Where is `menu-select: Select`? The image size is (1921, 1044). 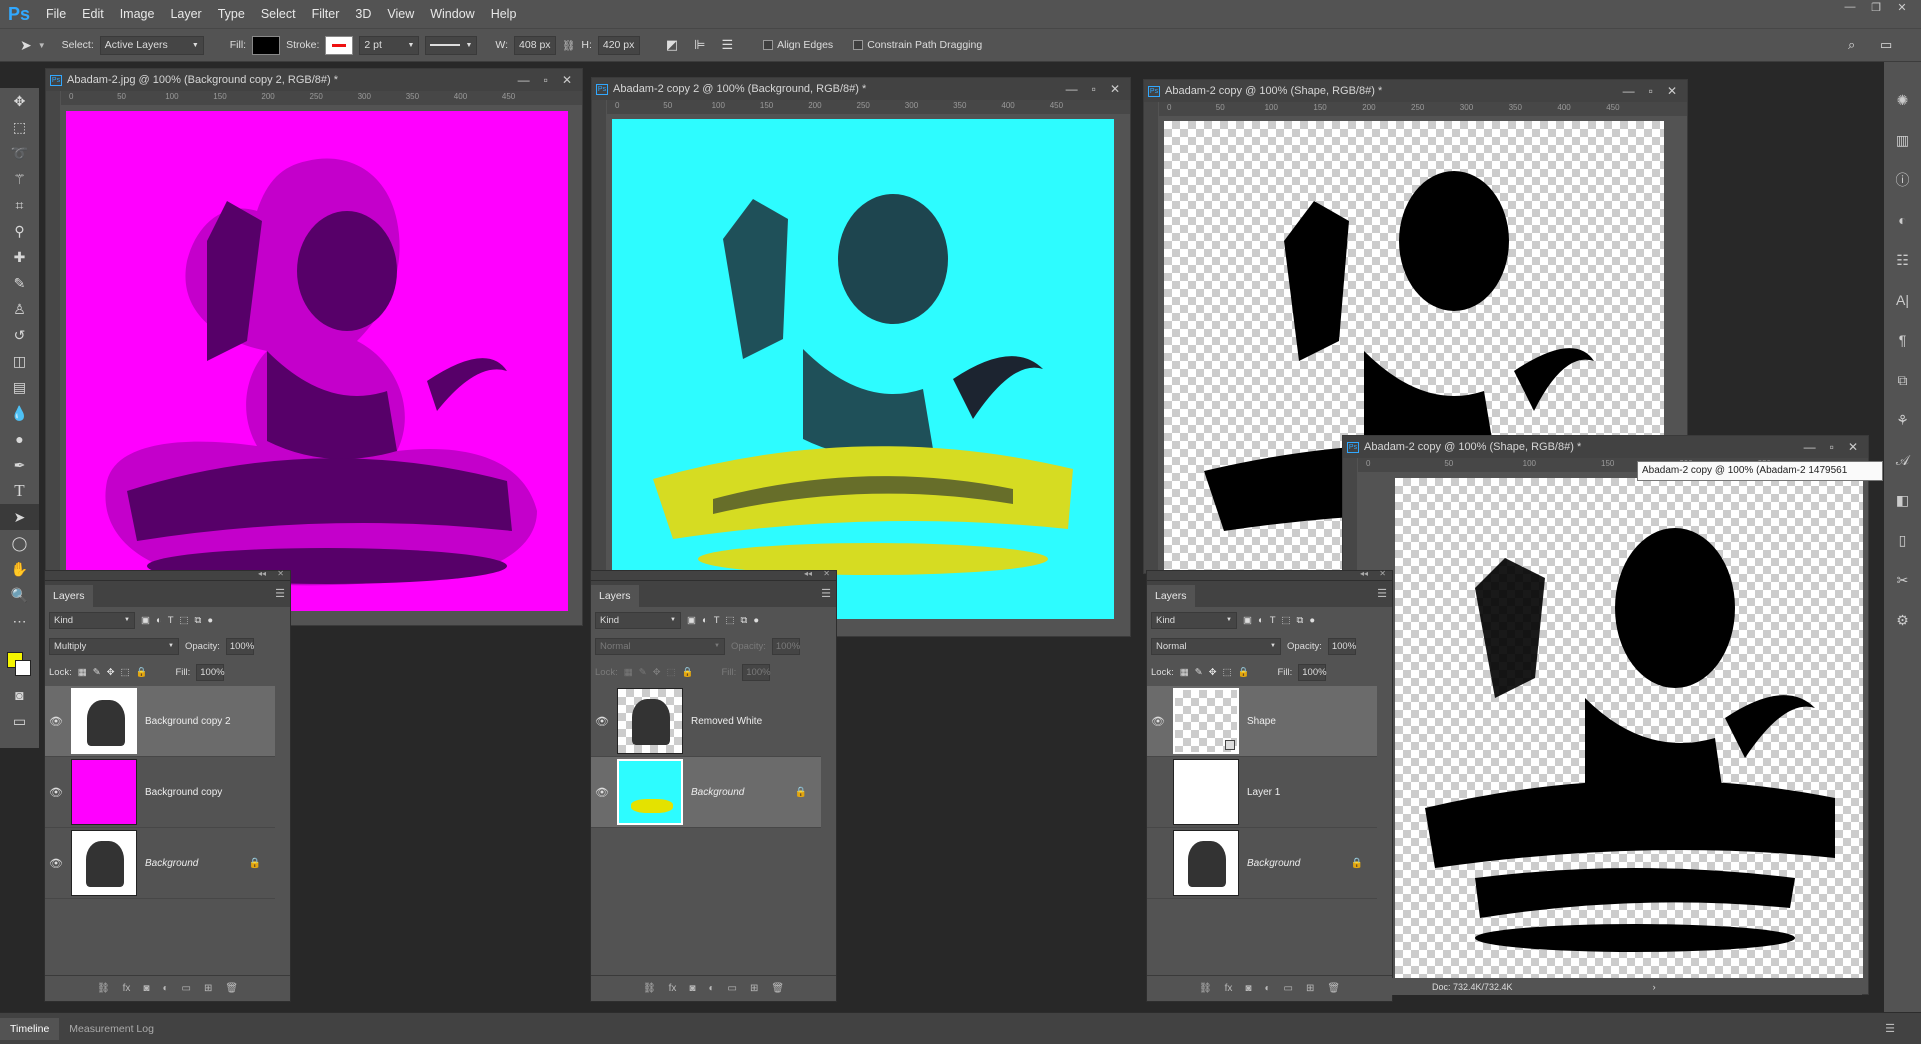
menu-select: Select is located at coordinates (278, 14).